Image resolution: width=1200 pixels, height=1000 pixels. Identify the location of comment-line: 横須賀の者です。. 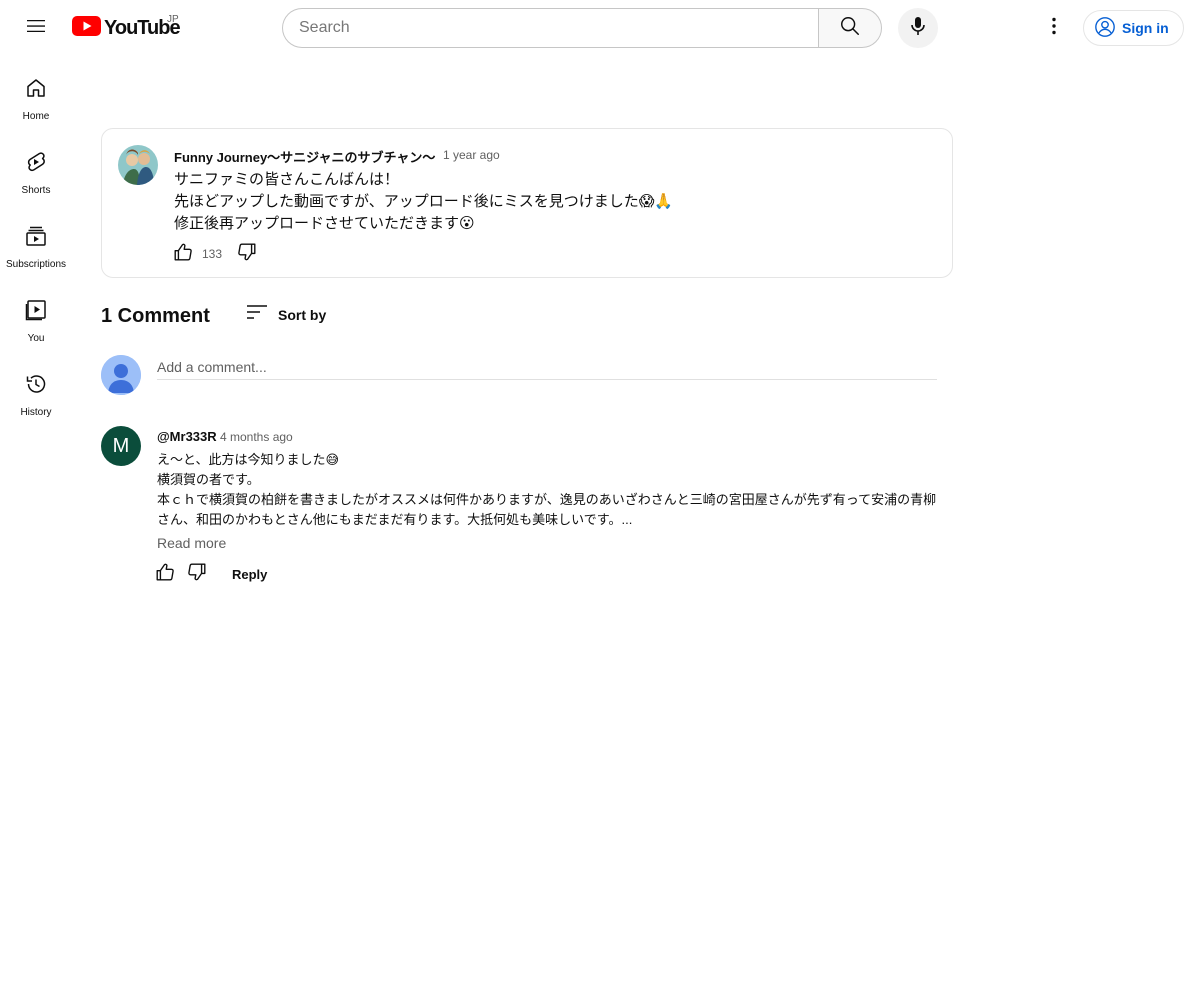
(208, 479).